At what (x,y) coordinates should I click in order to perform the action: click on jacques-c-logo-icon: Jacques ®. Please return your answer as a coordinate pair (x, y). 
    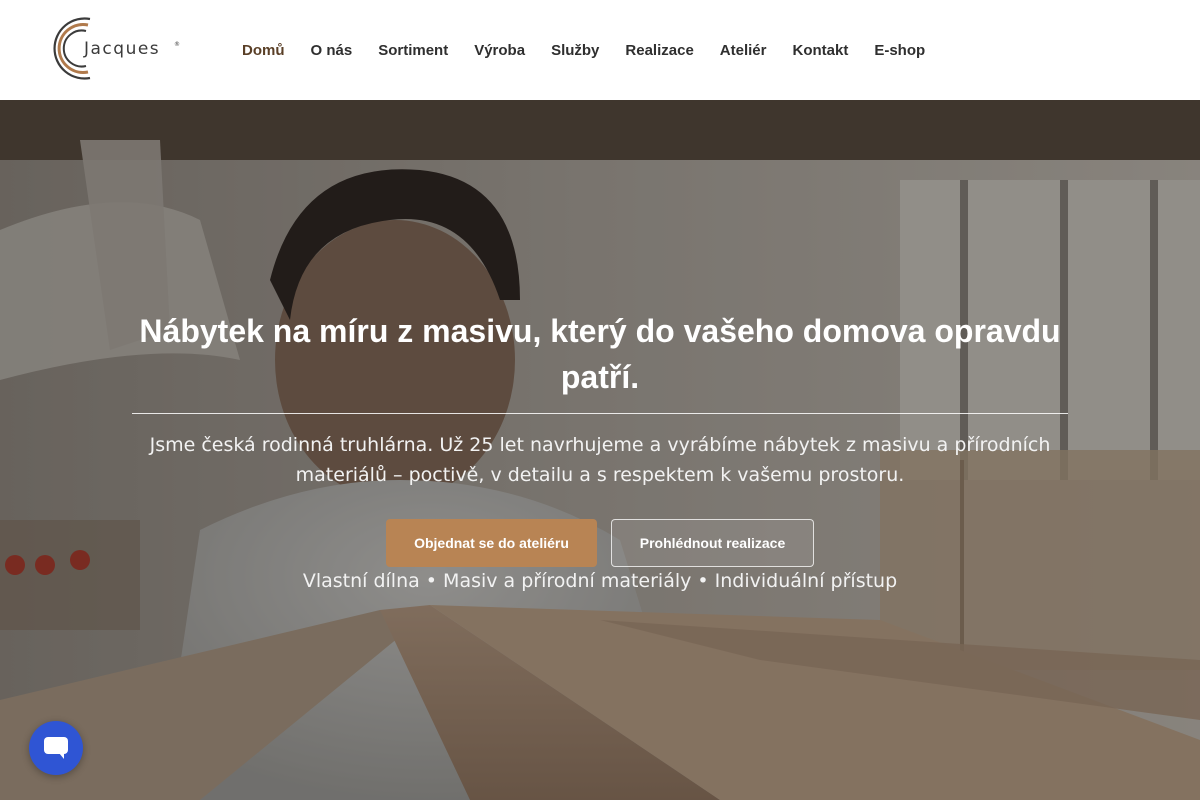
    Looking at the image, I should click on (116, 48).